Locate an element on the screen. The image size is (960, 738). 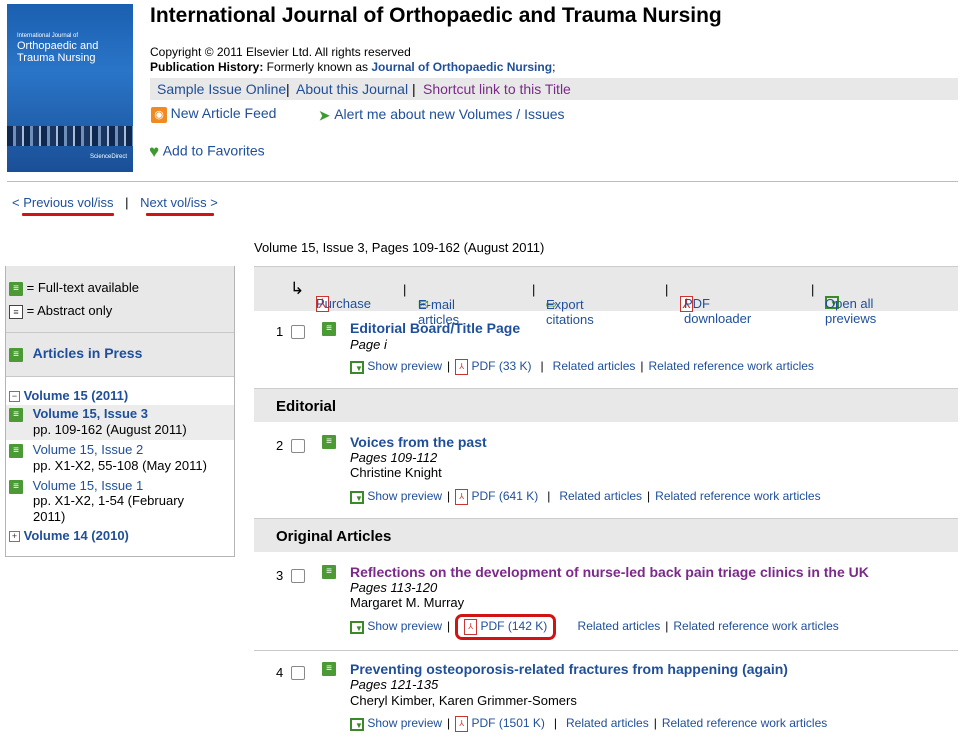
legend-panel is located at coordinates (120, 299).